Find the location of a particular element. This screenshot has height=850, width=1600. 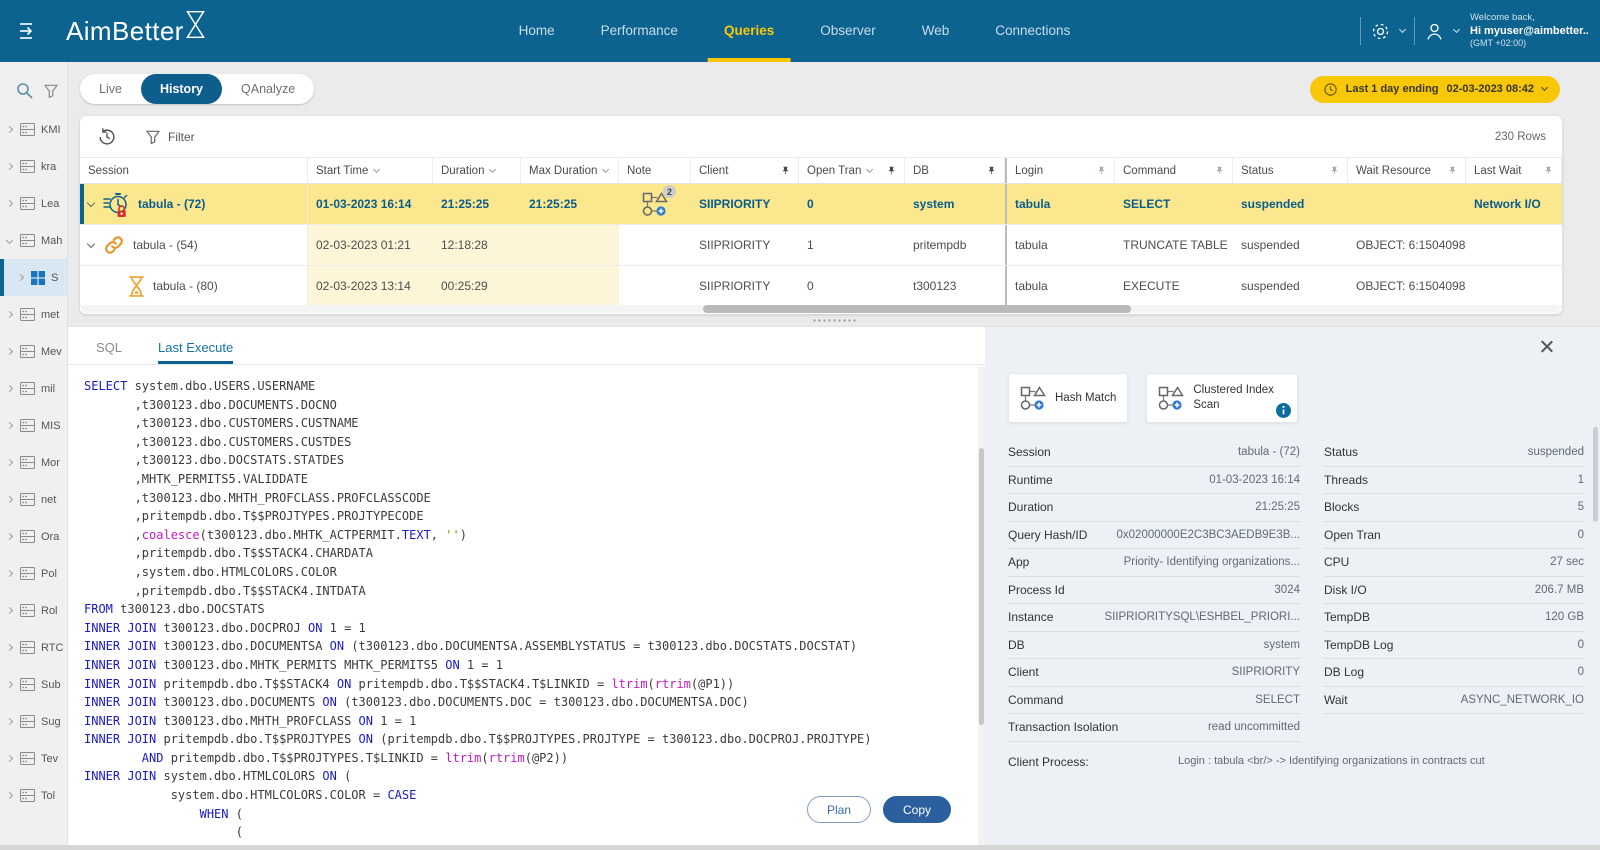

settings-gear-icon is located at coordinates (1380, 31).